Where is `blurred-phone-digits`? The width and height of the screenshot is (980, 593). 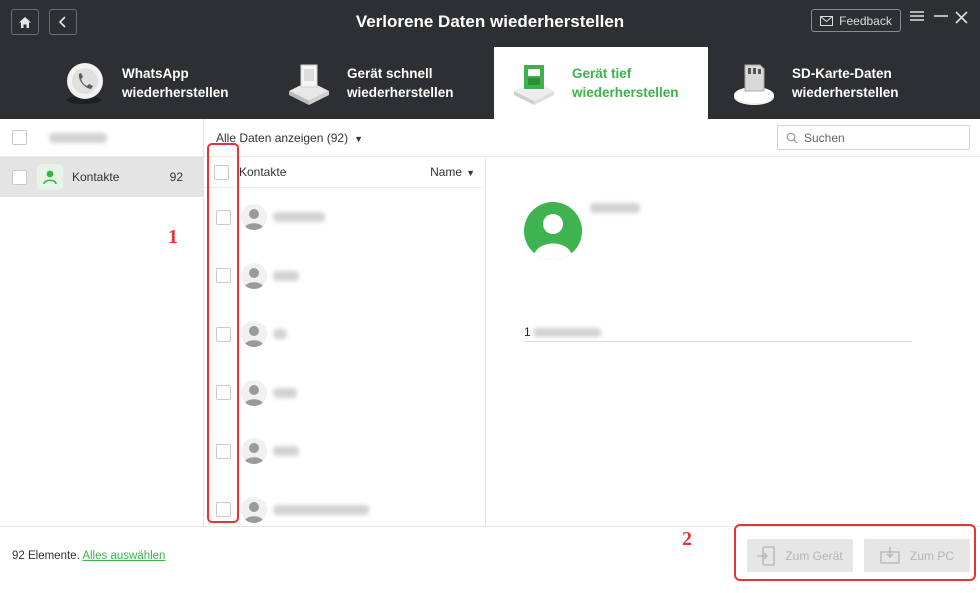 blurred-phone-digits is located at coordinates (567, 333).